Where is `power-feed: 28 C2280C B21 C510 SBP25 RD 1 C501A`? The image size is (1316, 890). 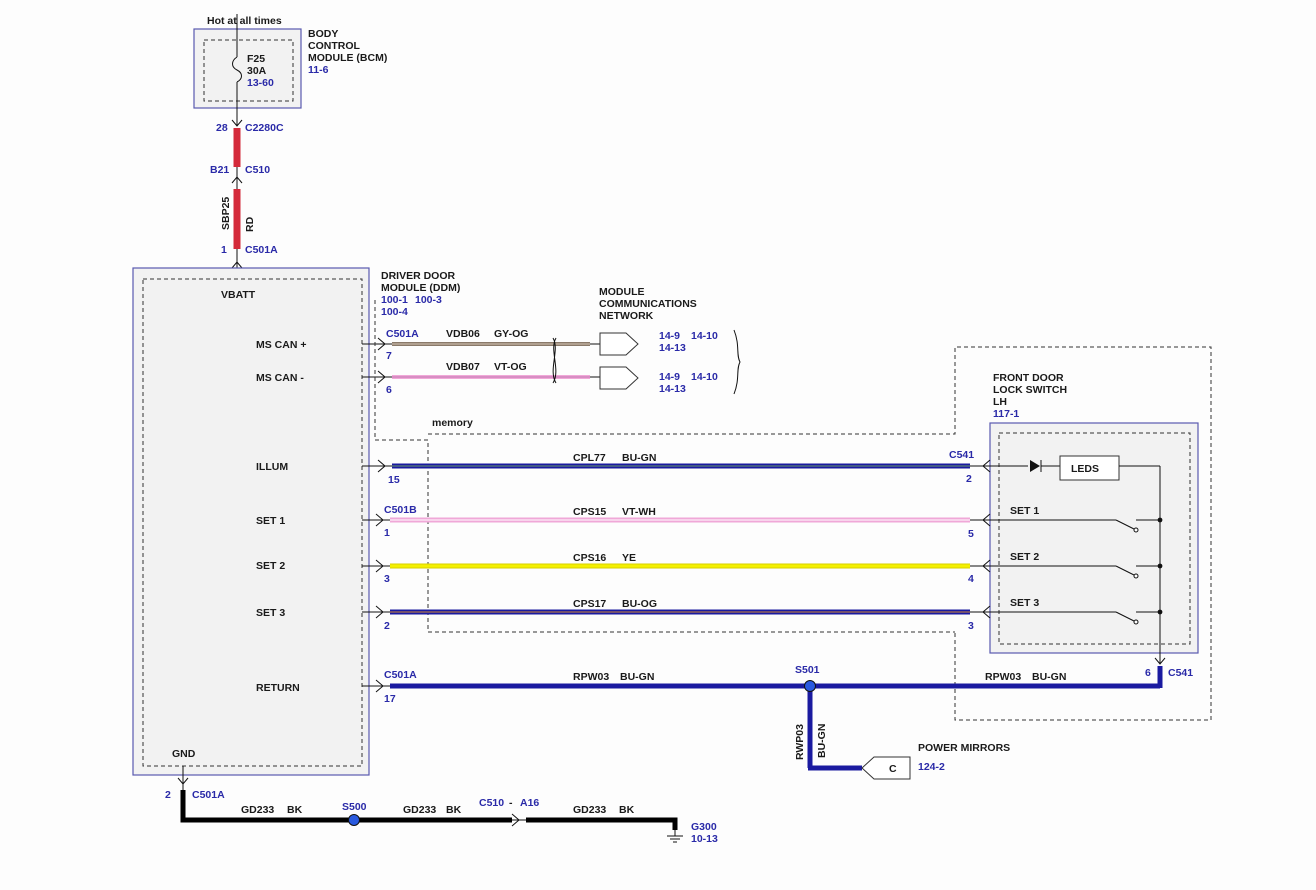
power-feed: 28 C2280C B21 C510 SBP25 RD 1 C501A is located at coordinates (247, 201).